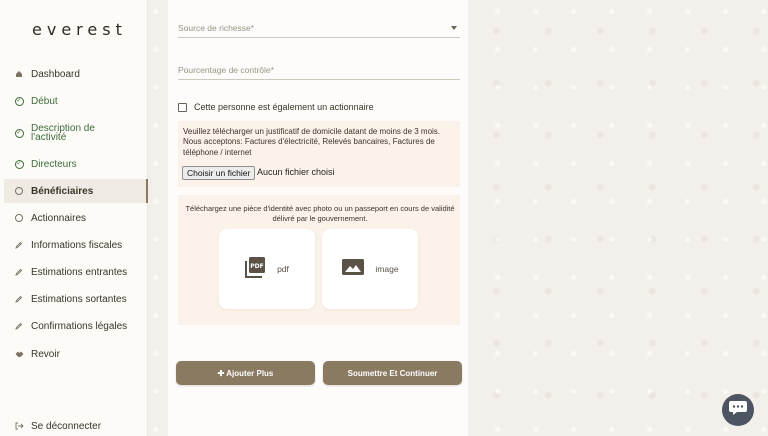 The width and height of the screenshot is (768, 436). Describe the element at coordinates (54, 164) in the screenshot. I see `sidebar-item-label: Directeurs` at that location.